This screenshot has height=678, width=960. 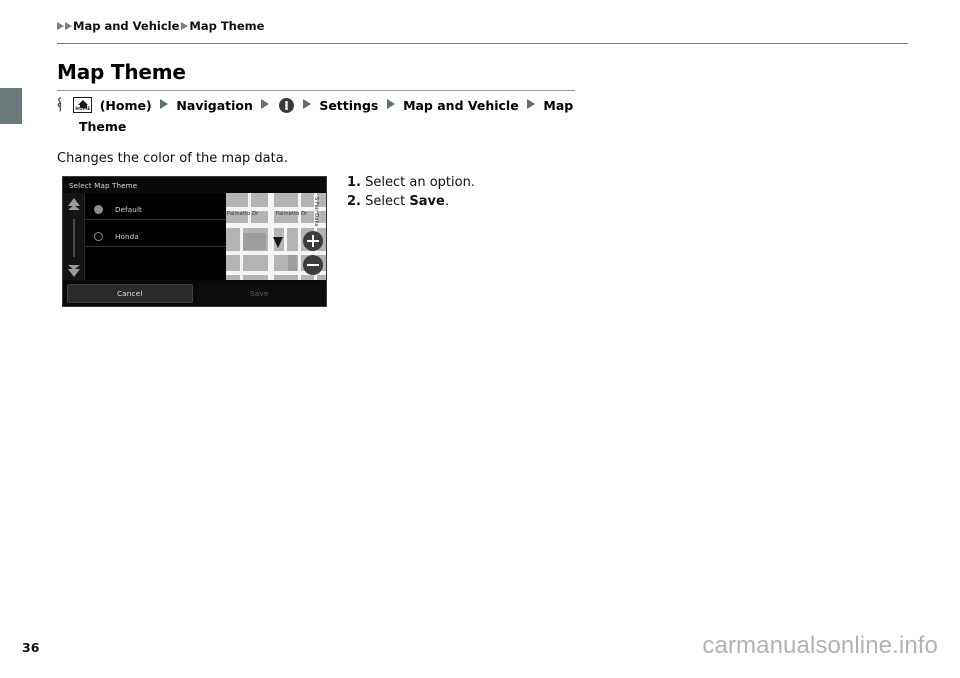 What do you see at coordinates (121, 72) in the screenshot?
I see `page-title: Map Theme` at bounding box center [121, 72].